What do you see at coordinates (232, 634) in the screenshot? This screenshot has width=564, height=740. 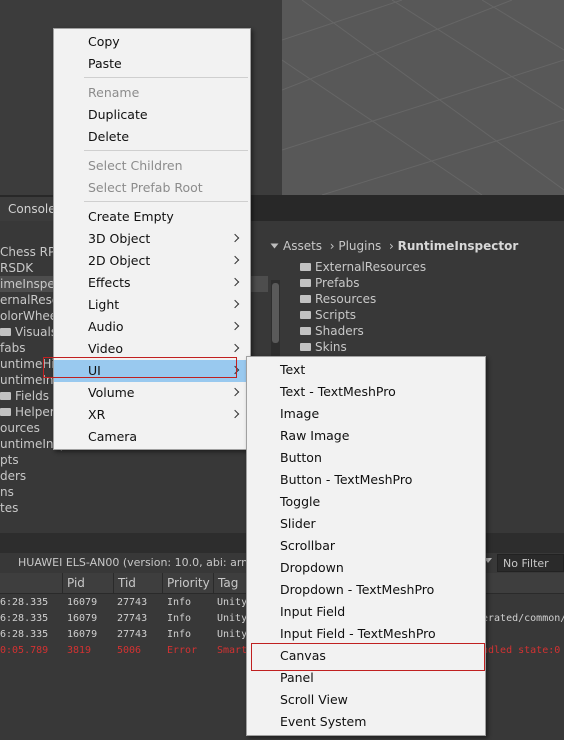 I see `log-cell-tag: Unity` at bounding box center [232, 634].